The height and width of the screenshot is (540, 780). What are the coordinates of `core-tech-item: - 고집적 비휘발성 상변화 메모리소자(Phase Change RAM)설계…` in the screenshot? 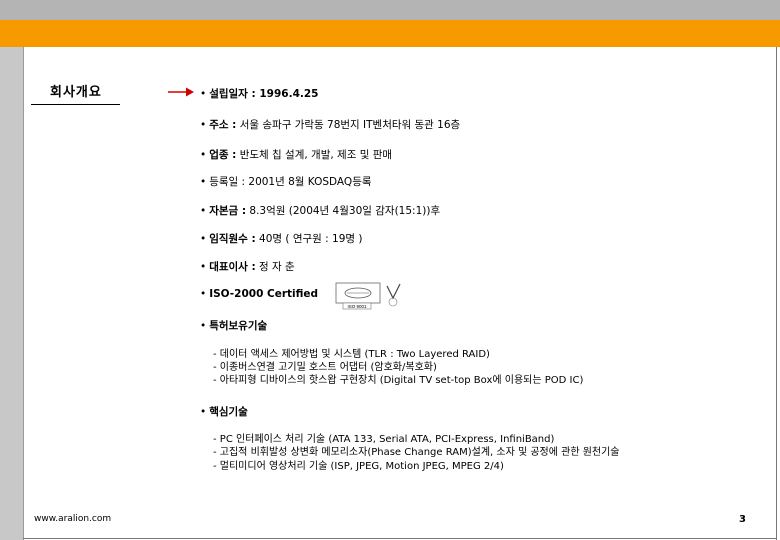 It's located at (416, 452).